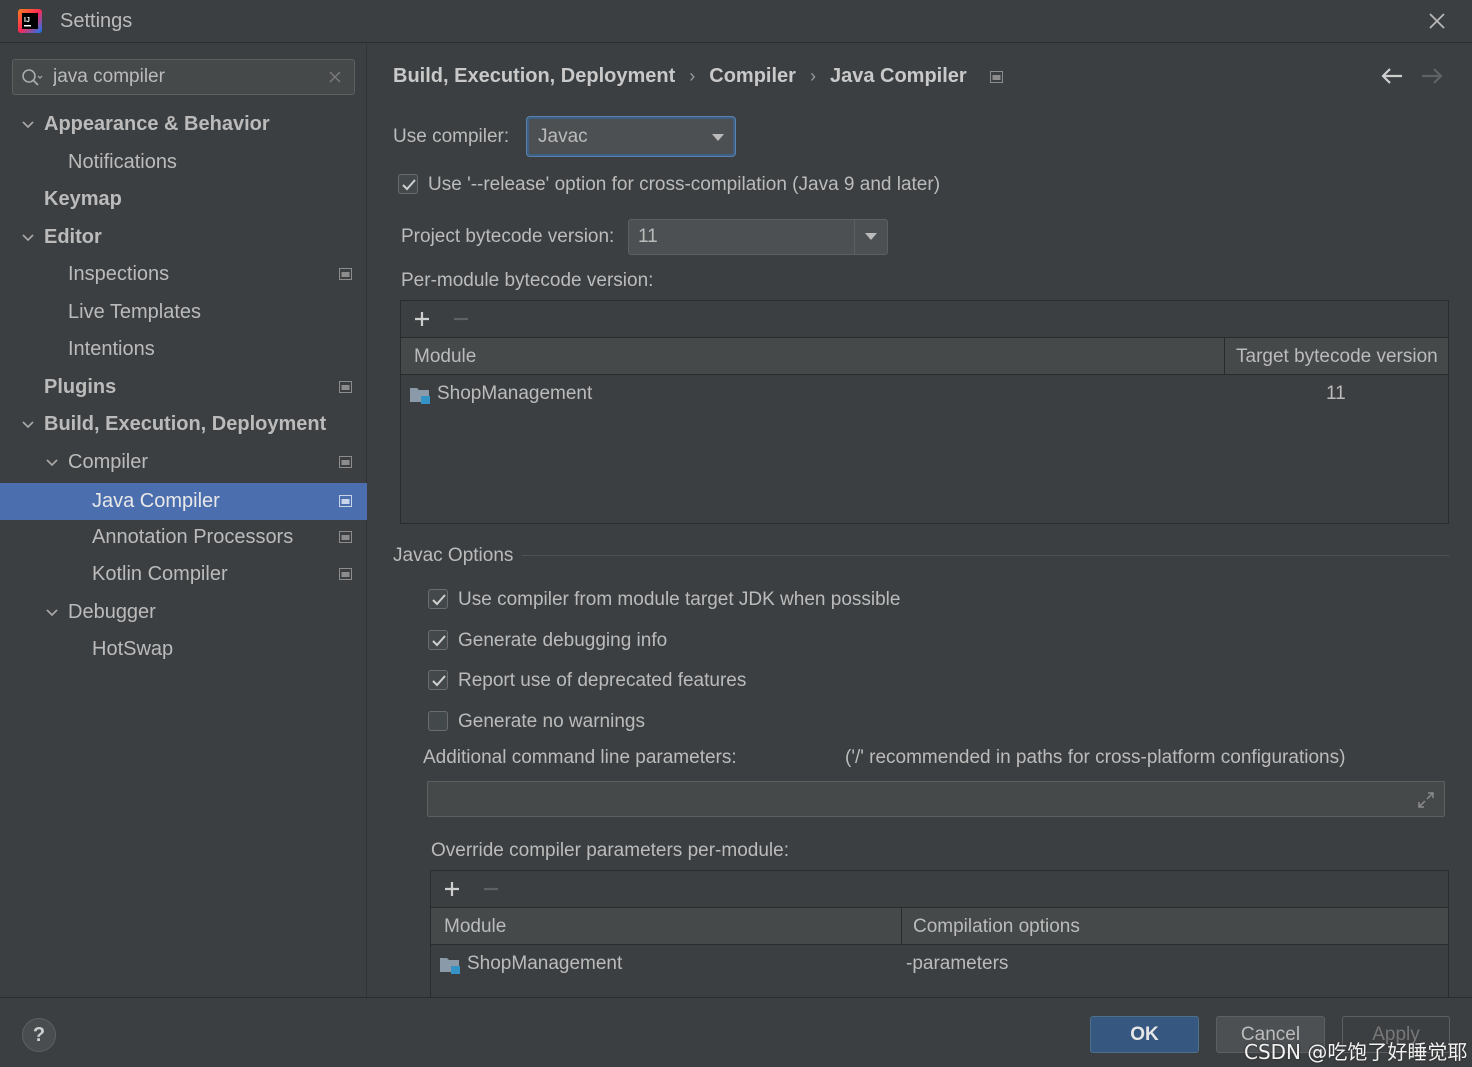 The image size is (1472, 1067). I want to click on sidebar-item-label: Keymap, so click(83, 199).